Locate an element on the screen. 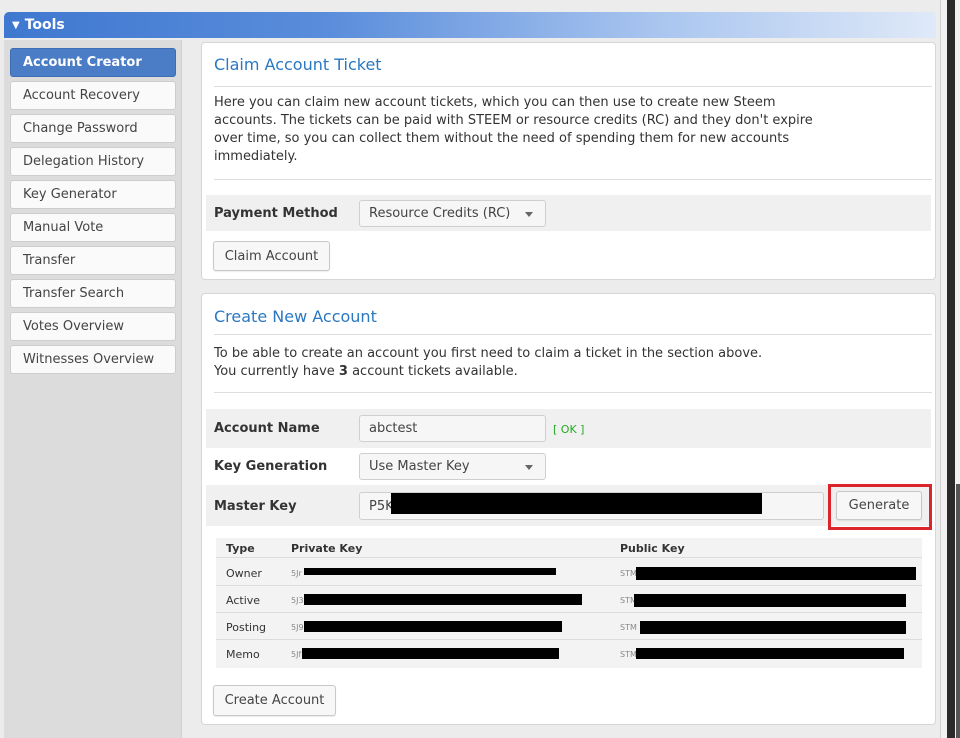 Image resolution: width=960 pixels, height=738 pixels. claim-panel-title: Claim Account Ticket is located at coordinates (298, 64).